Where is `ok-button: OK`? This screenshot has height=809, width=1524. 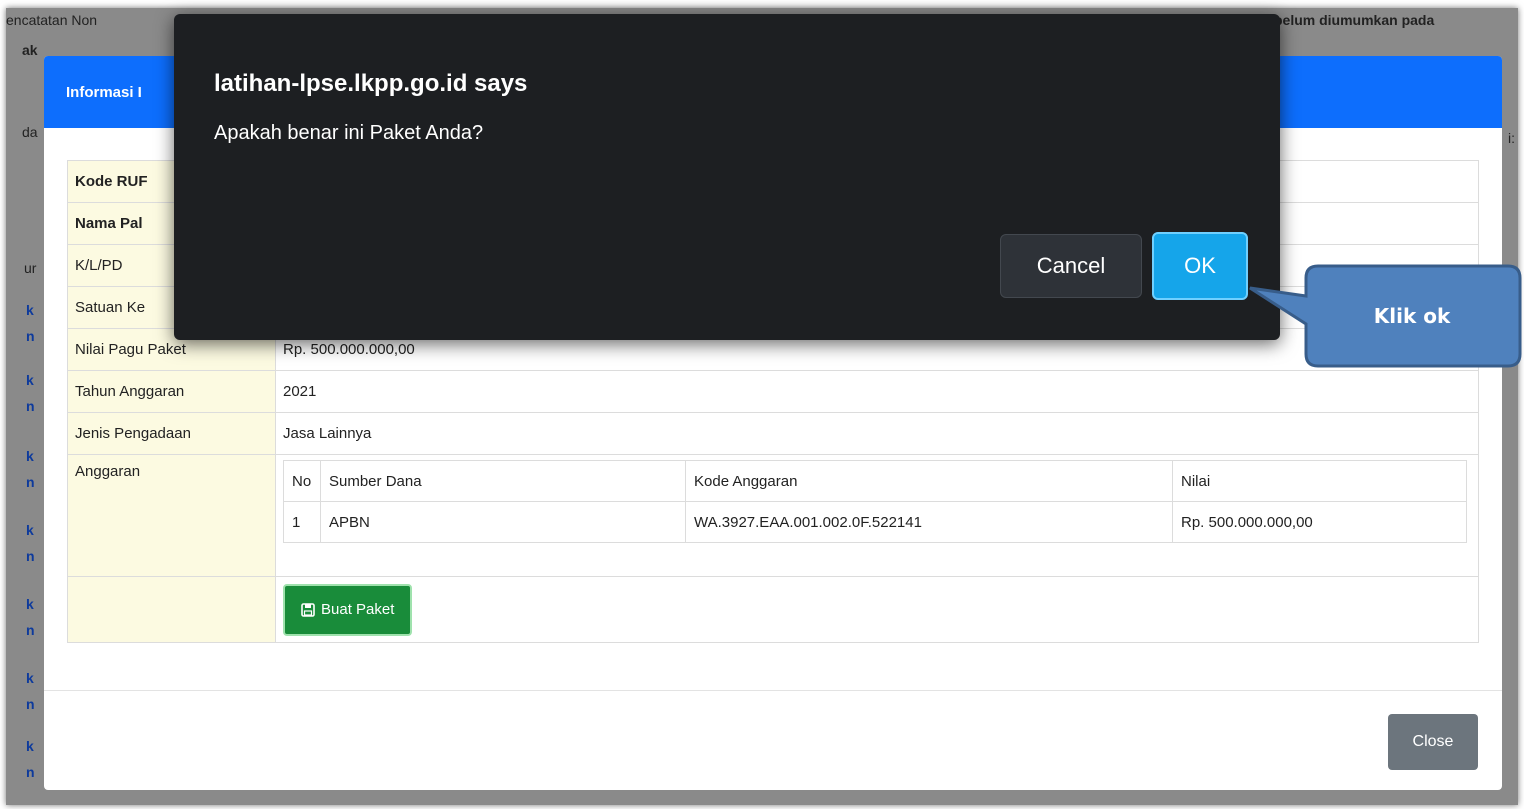 ok-button: OK is located at coordinates (1200, 266).